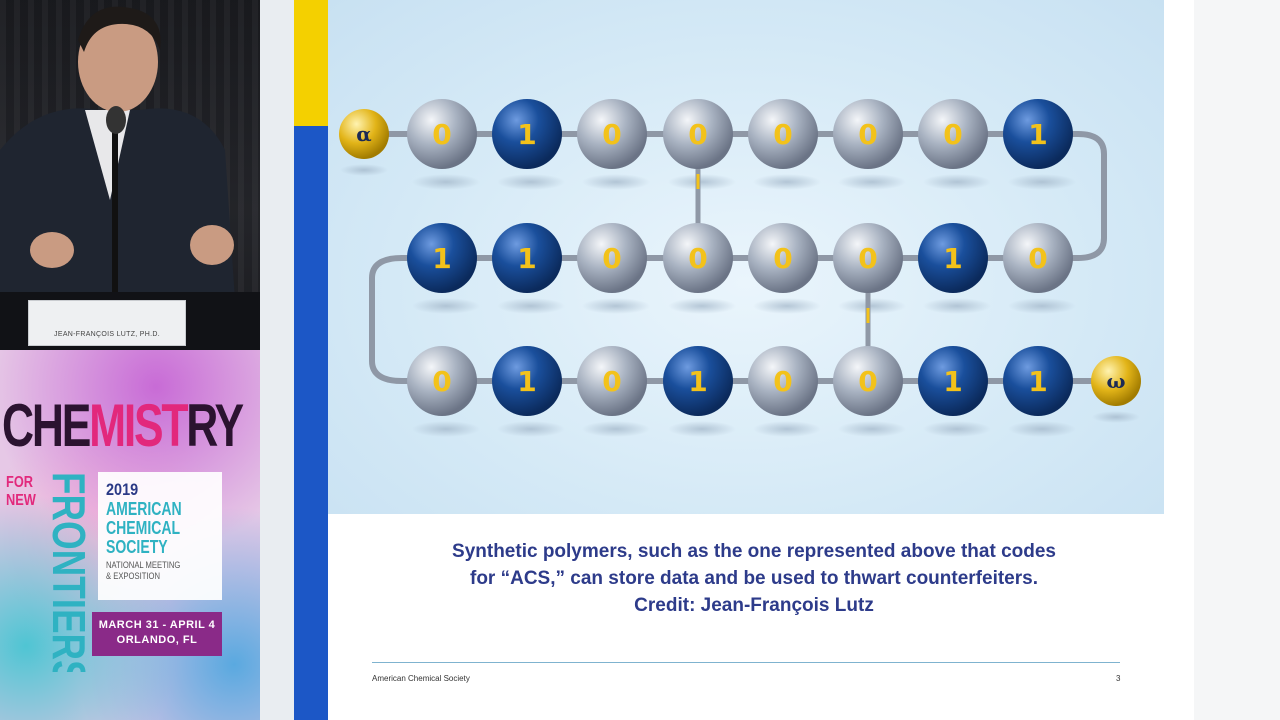 The image size is (1280, 720). What do you see at coordinates (1091, 196) in the screenshot?
I see `chain-link-turn-right` at bounding box center [1091, 196].